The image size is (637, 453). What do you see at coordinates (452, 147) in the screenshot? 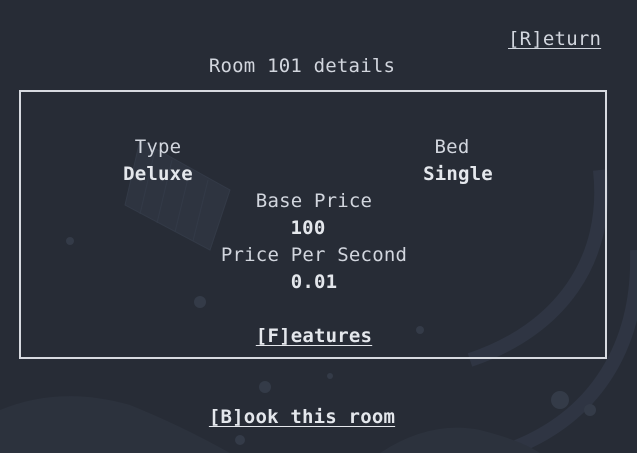
I see `bed-label: Bed` at bounding box center [452, 147].